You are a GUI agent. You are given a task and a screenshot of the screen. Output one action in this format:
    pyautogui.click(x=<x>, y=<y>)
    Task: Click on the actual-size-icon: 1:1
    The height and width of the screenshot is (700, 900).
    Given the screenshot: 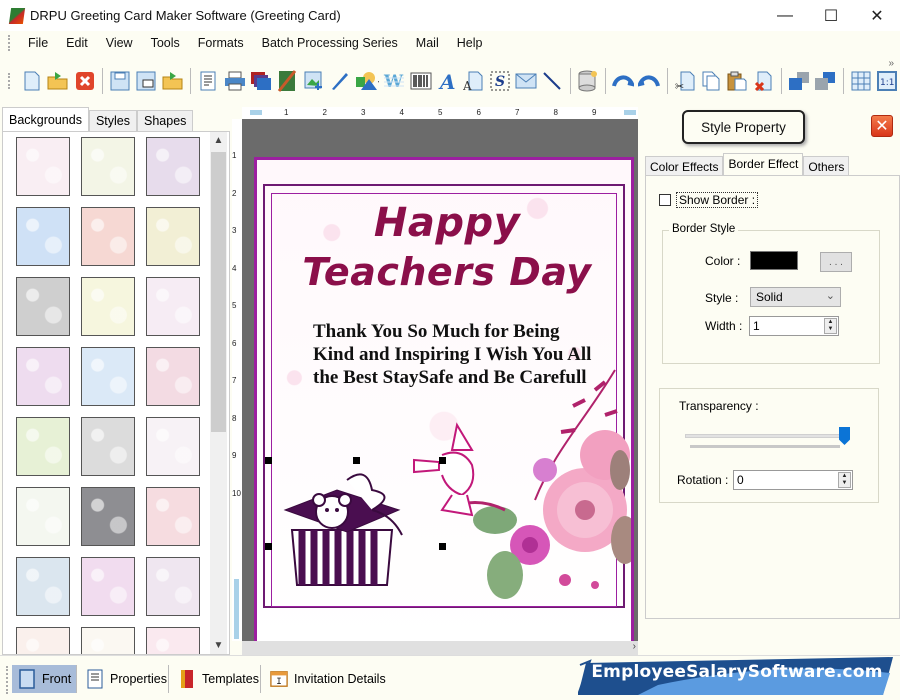 What is the action you would take?
    pyautogui.click(x=887, y=81)
    